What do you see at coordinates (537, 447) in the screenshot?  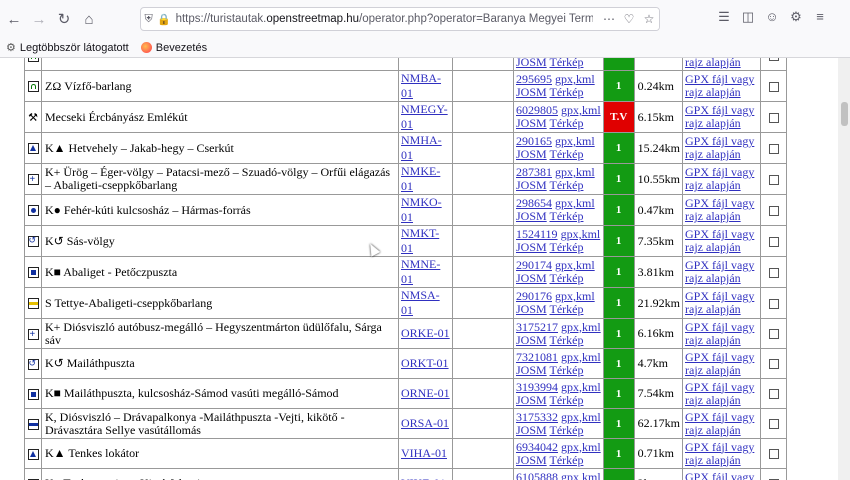 I see `relation-id-link: 6934042` at bounding box center [537, 447].